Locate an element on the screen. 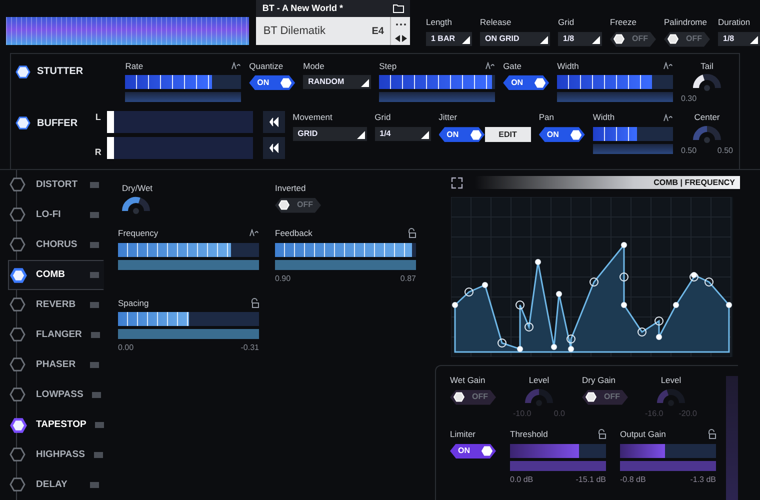 This screenshot has width=760, height=500. effect-item: COMB is located at coordinates (56, 275).